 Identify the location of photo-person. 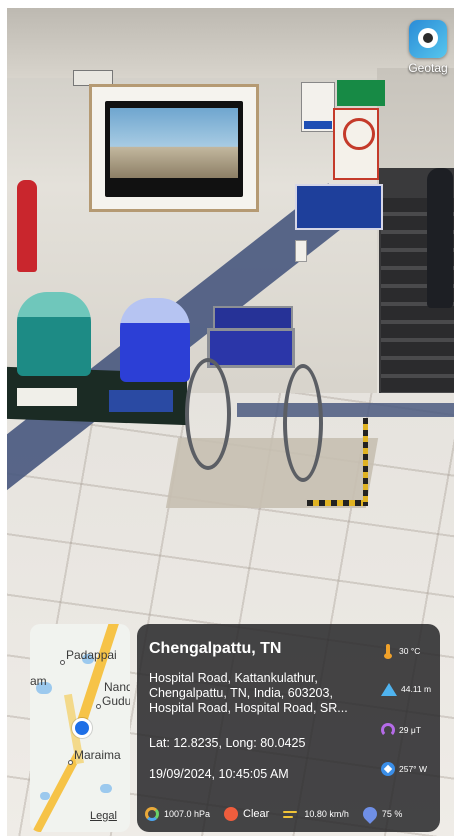
(440, 238).